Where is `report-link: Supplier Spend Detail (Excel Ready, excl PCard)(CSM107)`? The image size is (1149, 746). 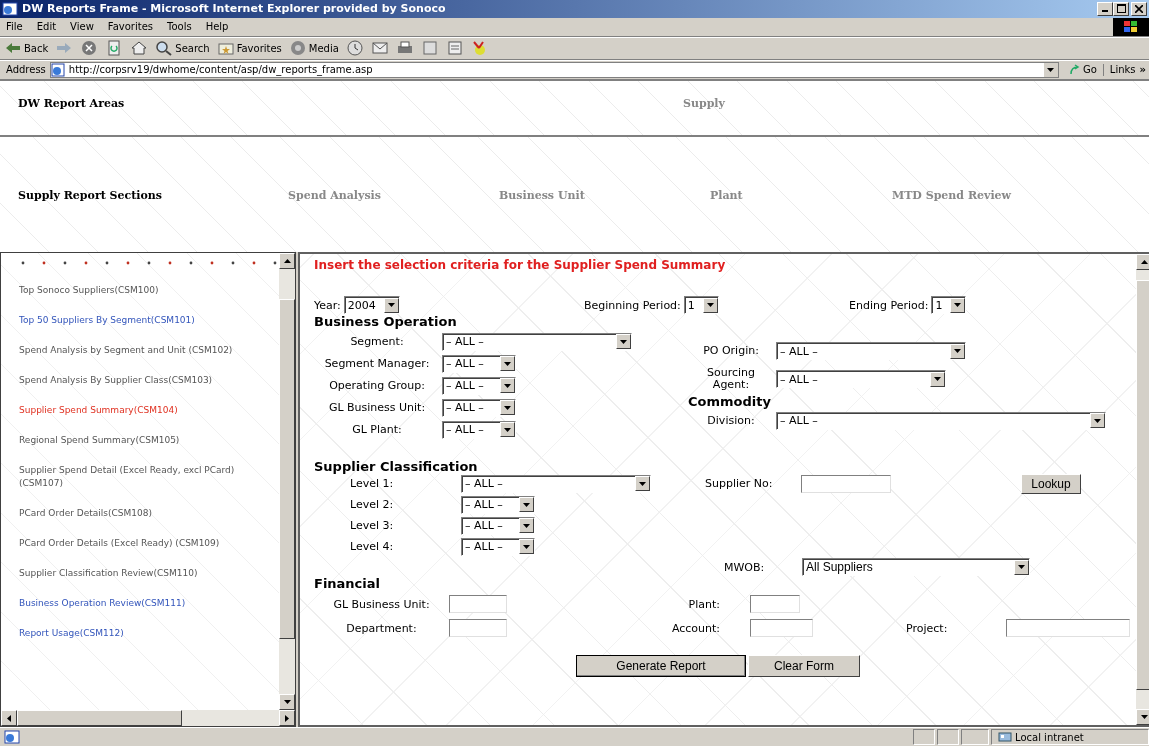 report-link: Supplier Spend Detail (Excel Ready, excl PCard)(CSM107) is located at coordinates (144, 477).